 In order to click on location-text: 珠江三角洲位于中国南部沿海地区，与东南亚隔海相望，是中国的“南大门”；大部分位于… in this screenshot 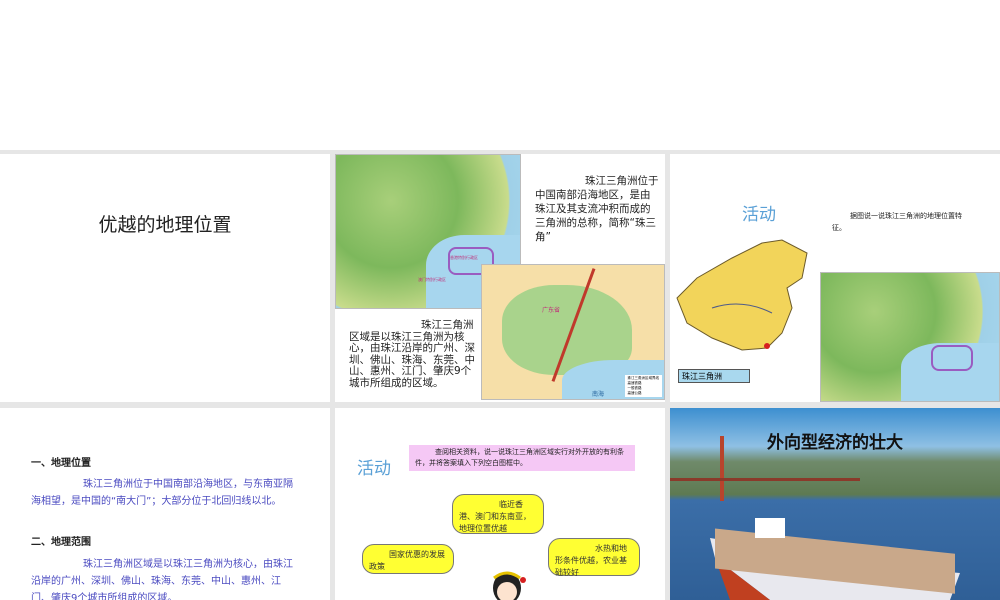, I will do `click(162, 493)`.